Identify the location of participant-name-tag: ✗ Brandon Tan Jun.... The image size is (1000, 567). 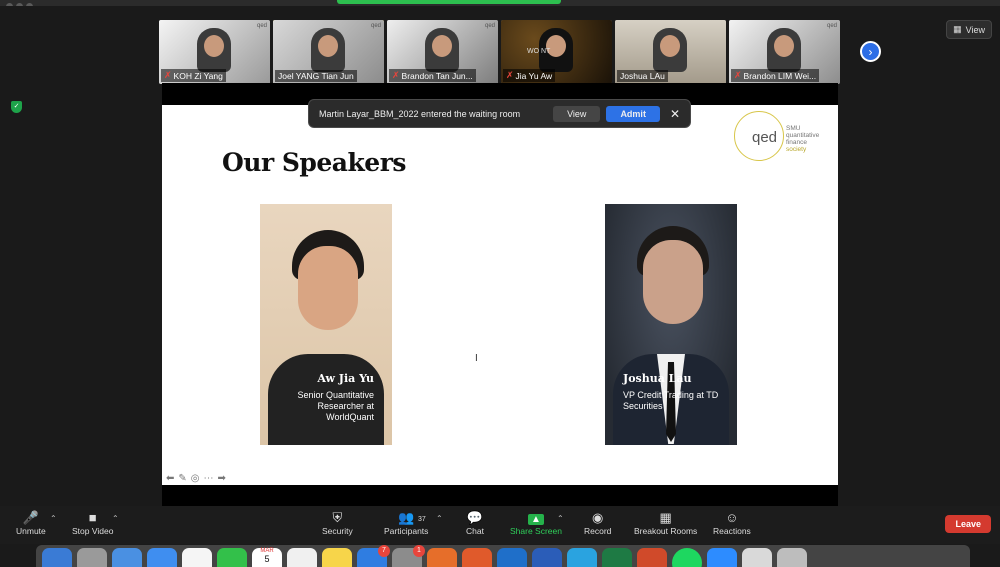
(432, 75).